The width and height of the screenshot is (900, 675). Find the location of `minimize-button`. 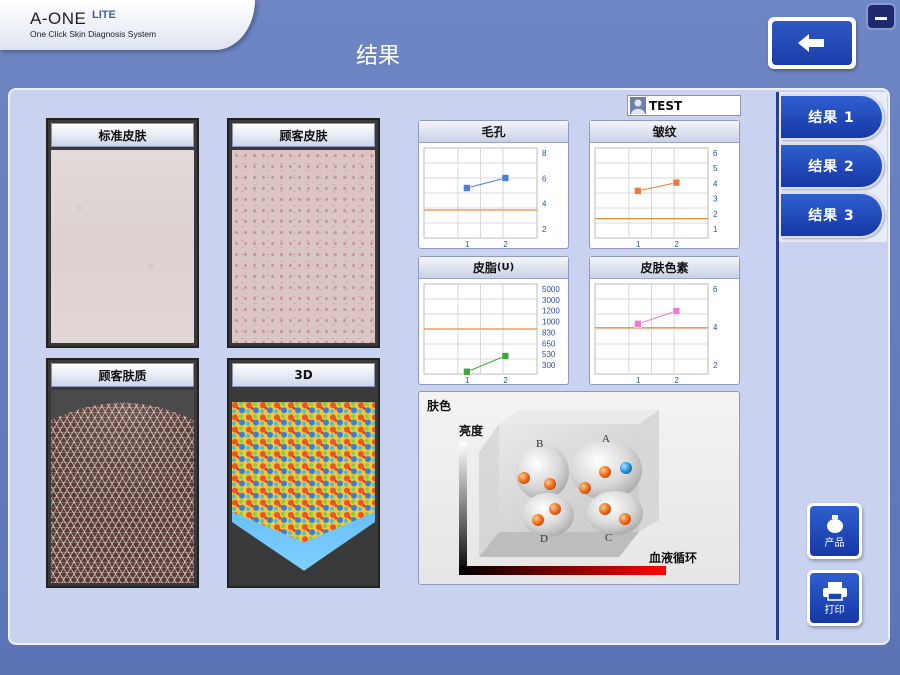

minimize-button is located at coordinates (881, 16).